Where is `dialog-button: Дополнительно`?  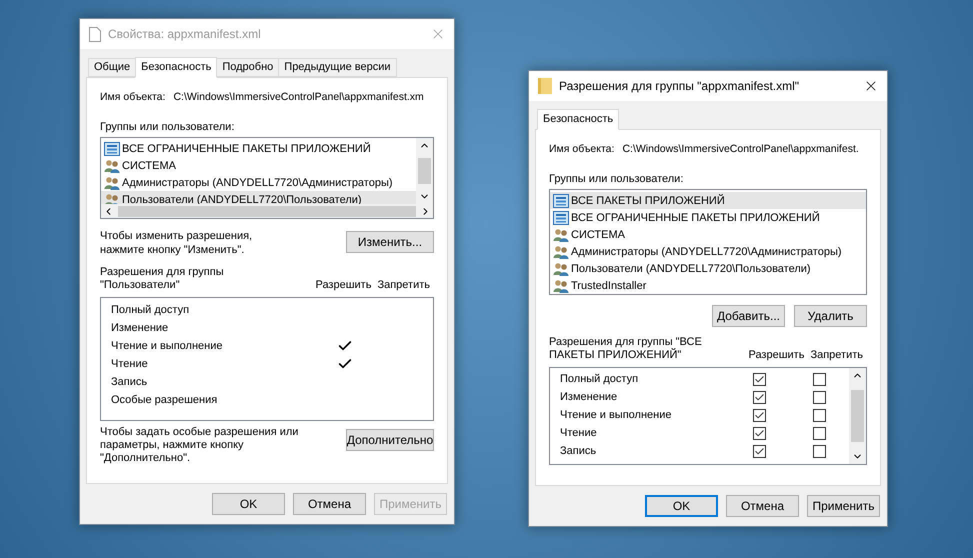 dialog-button: Дополнительно is located at coordinates (390, 440).